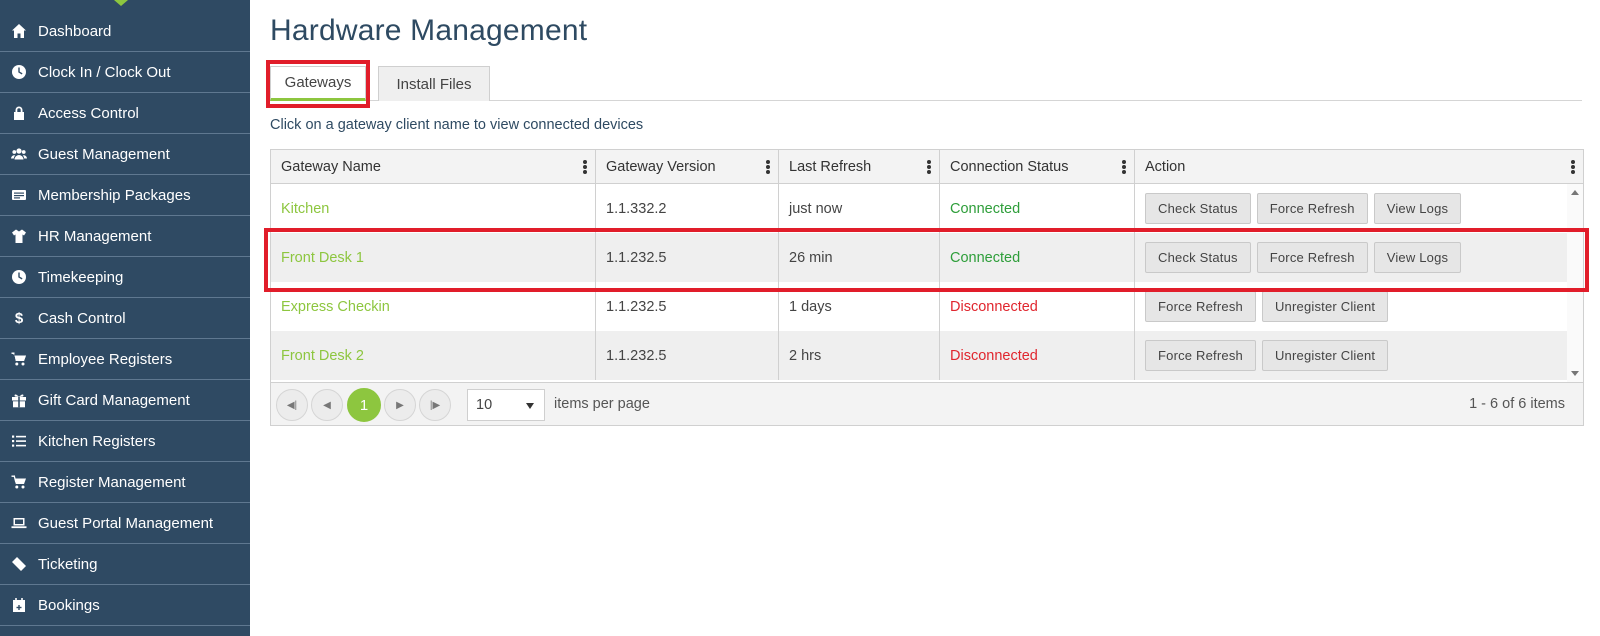 The image size is (1600, 636). What do you see at coordinates (400, 405) in the screenshot?
I see `next-page-button: ▶` at bounding box center [400, 405].